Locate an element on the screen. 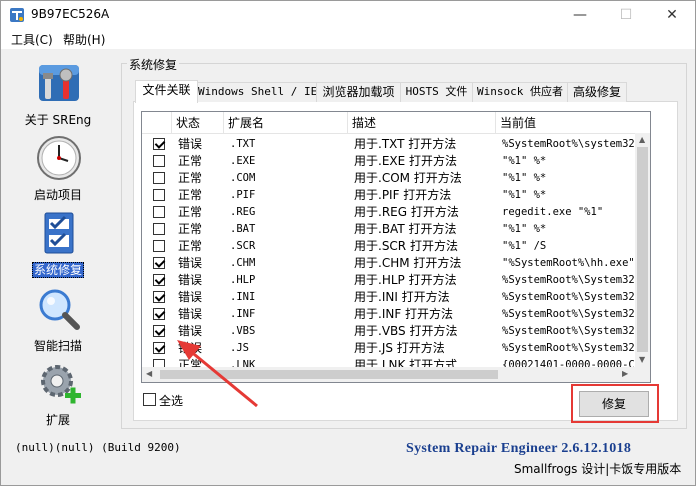  cell-ext: .PIF is located at coordinates (243, 195).